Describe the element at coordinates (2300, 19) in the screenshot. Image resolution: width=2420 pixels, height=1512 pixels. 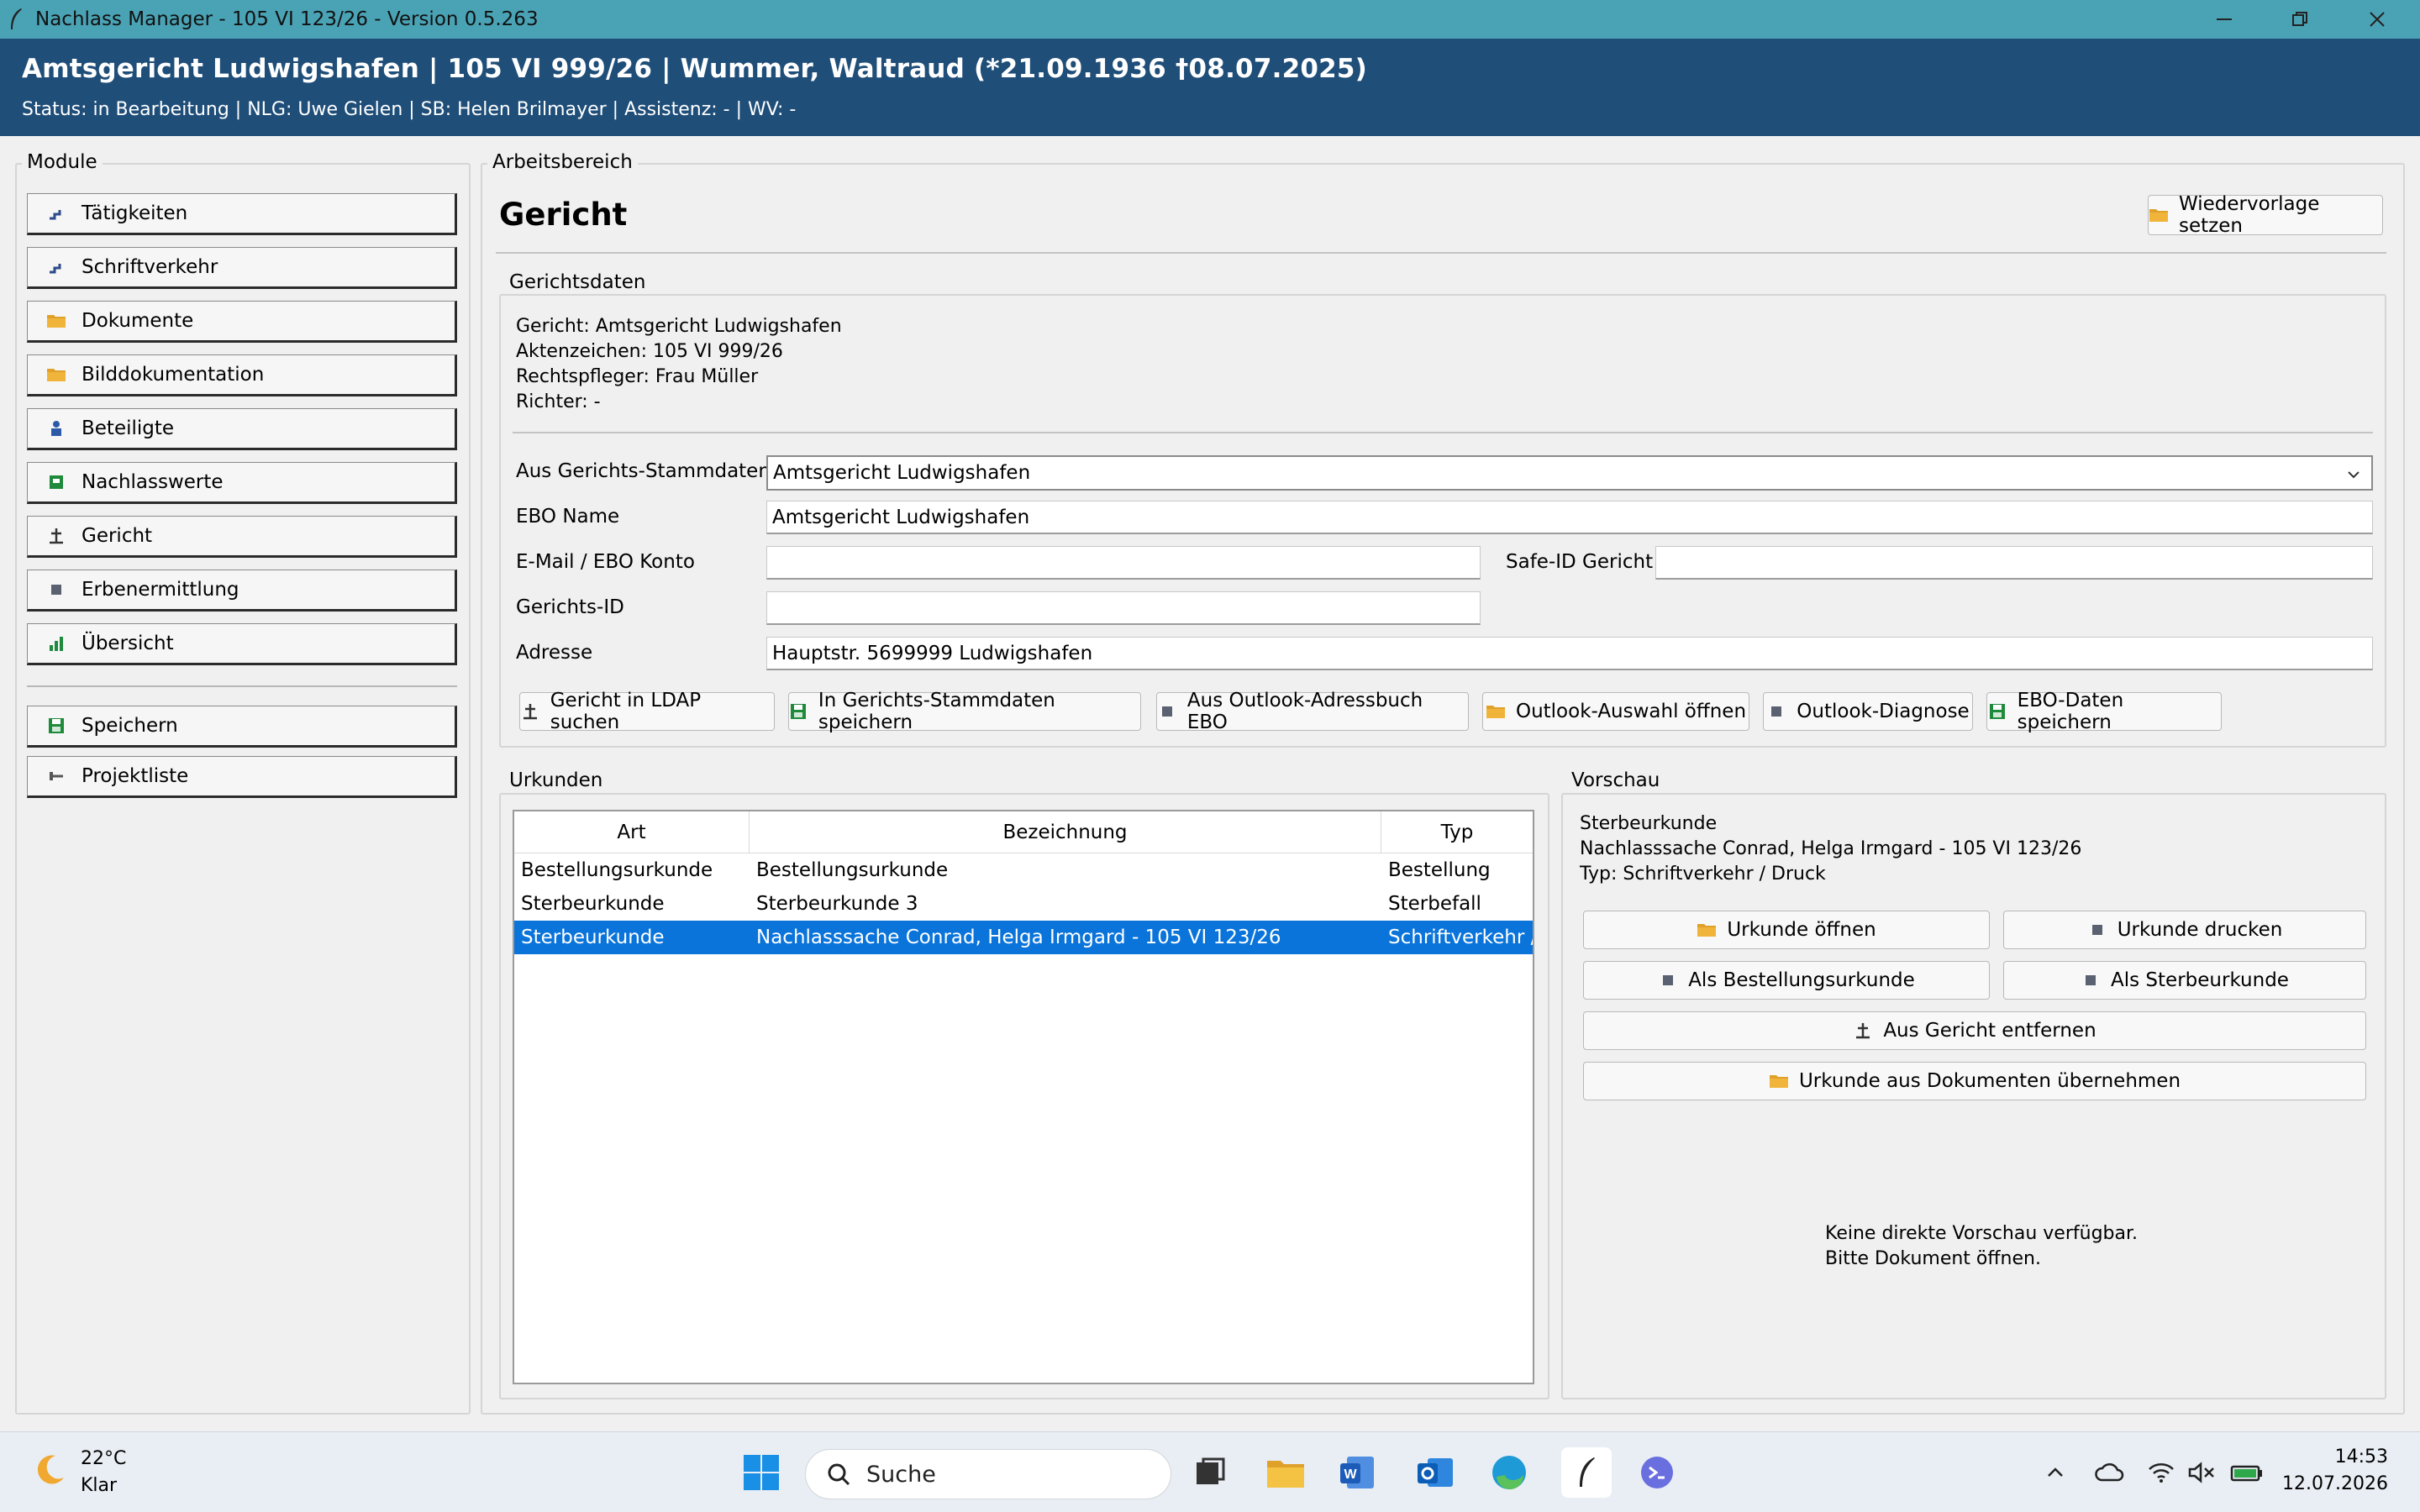
I see `restore-button` at that location.